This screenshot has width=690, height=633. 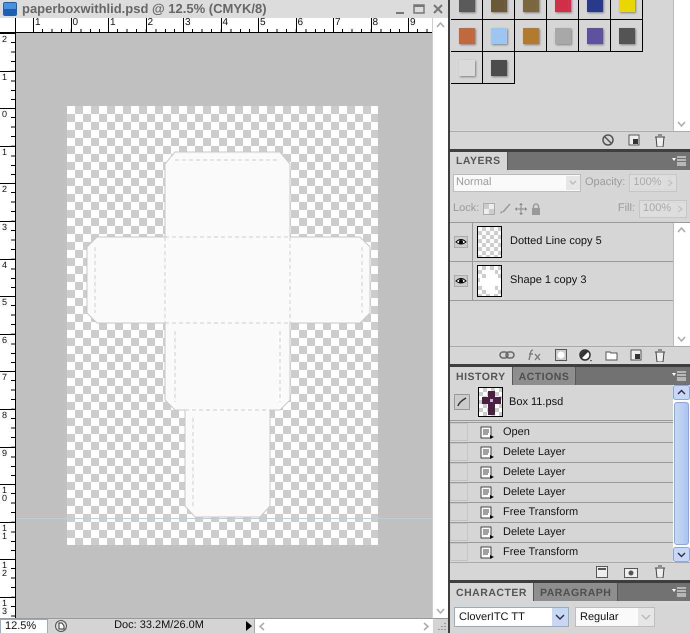 I want to click on snapshot-thumbnail, so click(x=490, y=402).